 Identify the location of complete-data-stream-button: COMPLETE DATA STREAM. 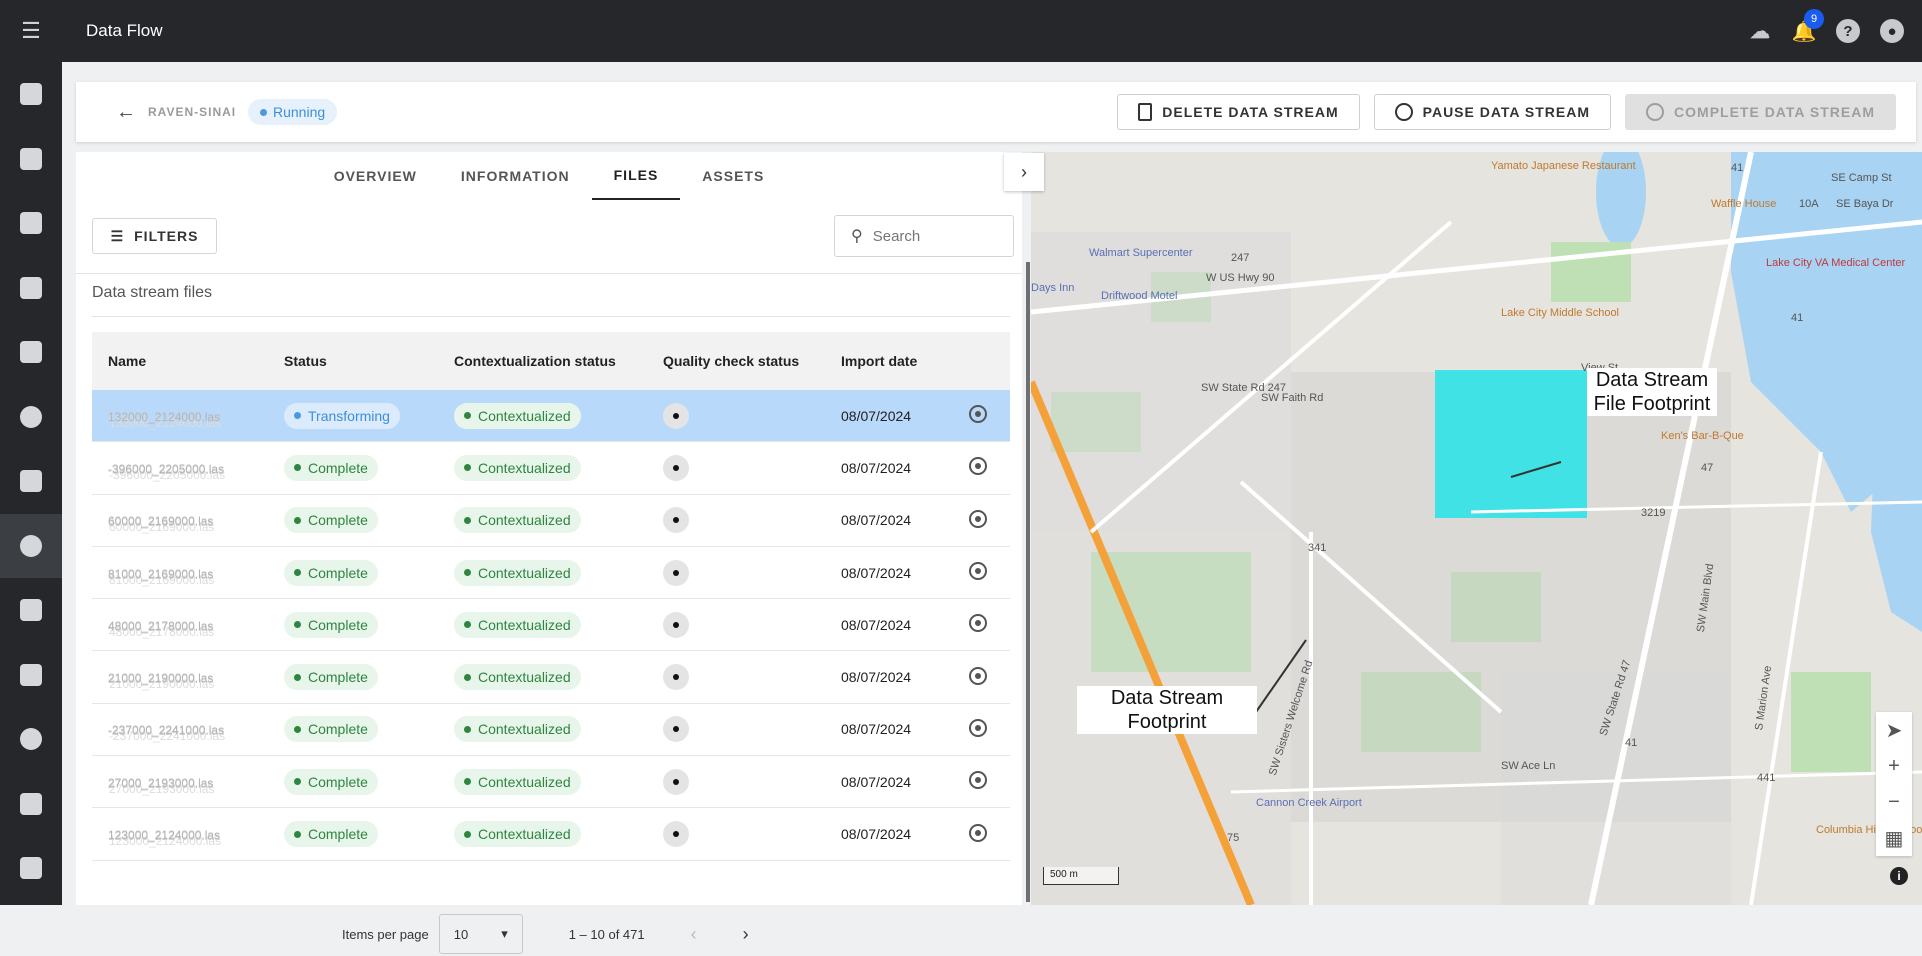
(1760, 112).